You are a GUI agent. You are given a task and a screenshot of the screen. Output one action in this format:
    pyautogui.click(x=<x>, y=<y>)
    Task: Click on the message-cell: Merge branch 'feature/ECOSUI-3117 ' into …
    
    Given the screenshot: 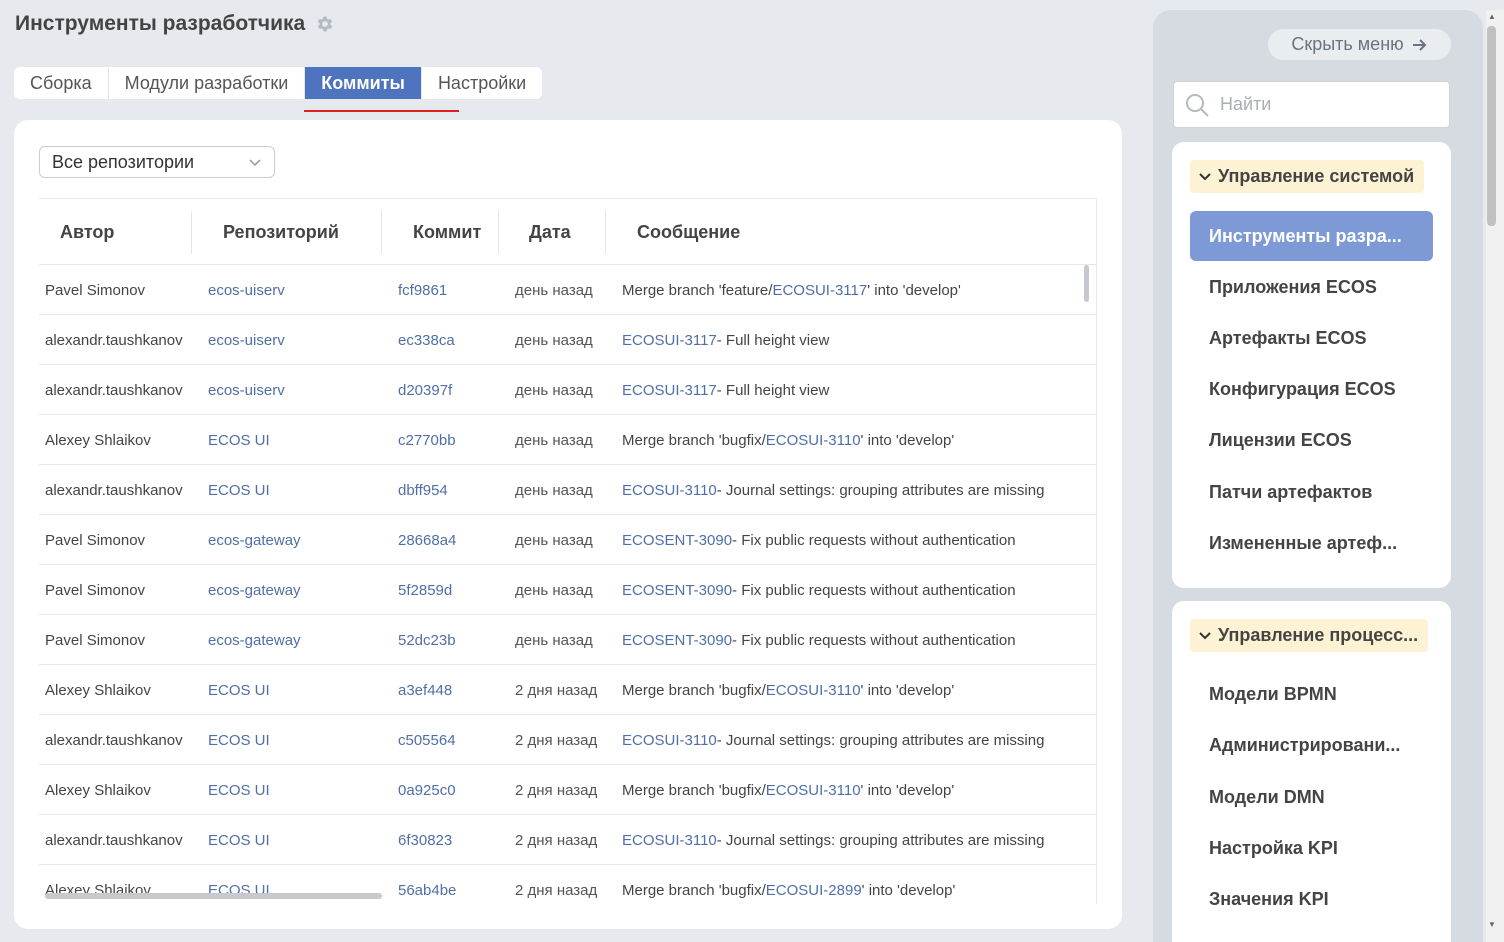 What is the action you would take?
    pyautogui.click(x=791, y=290)
    